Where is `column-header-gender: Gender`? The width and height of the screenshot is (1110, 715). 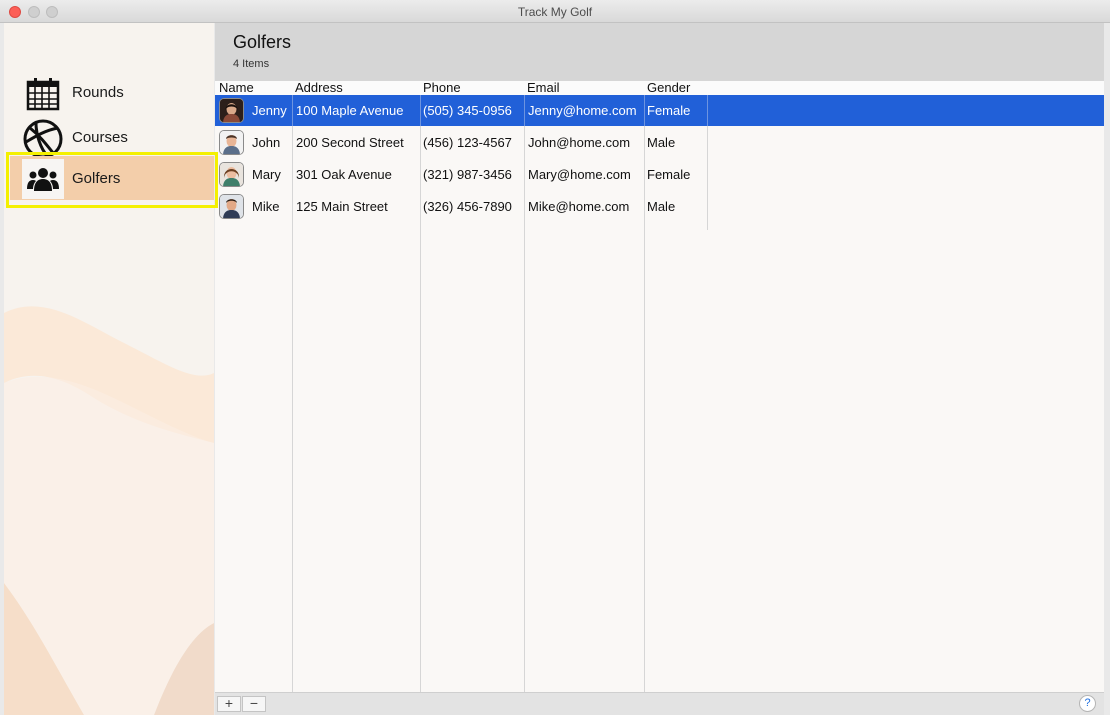 column-header-gender: Gender is located at coordinates (668, 88).